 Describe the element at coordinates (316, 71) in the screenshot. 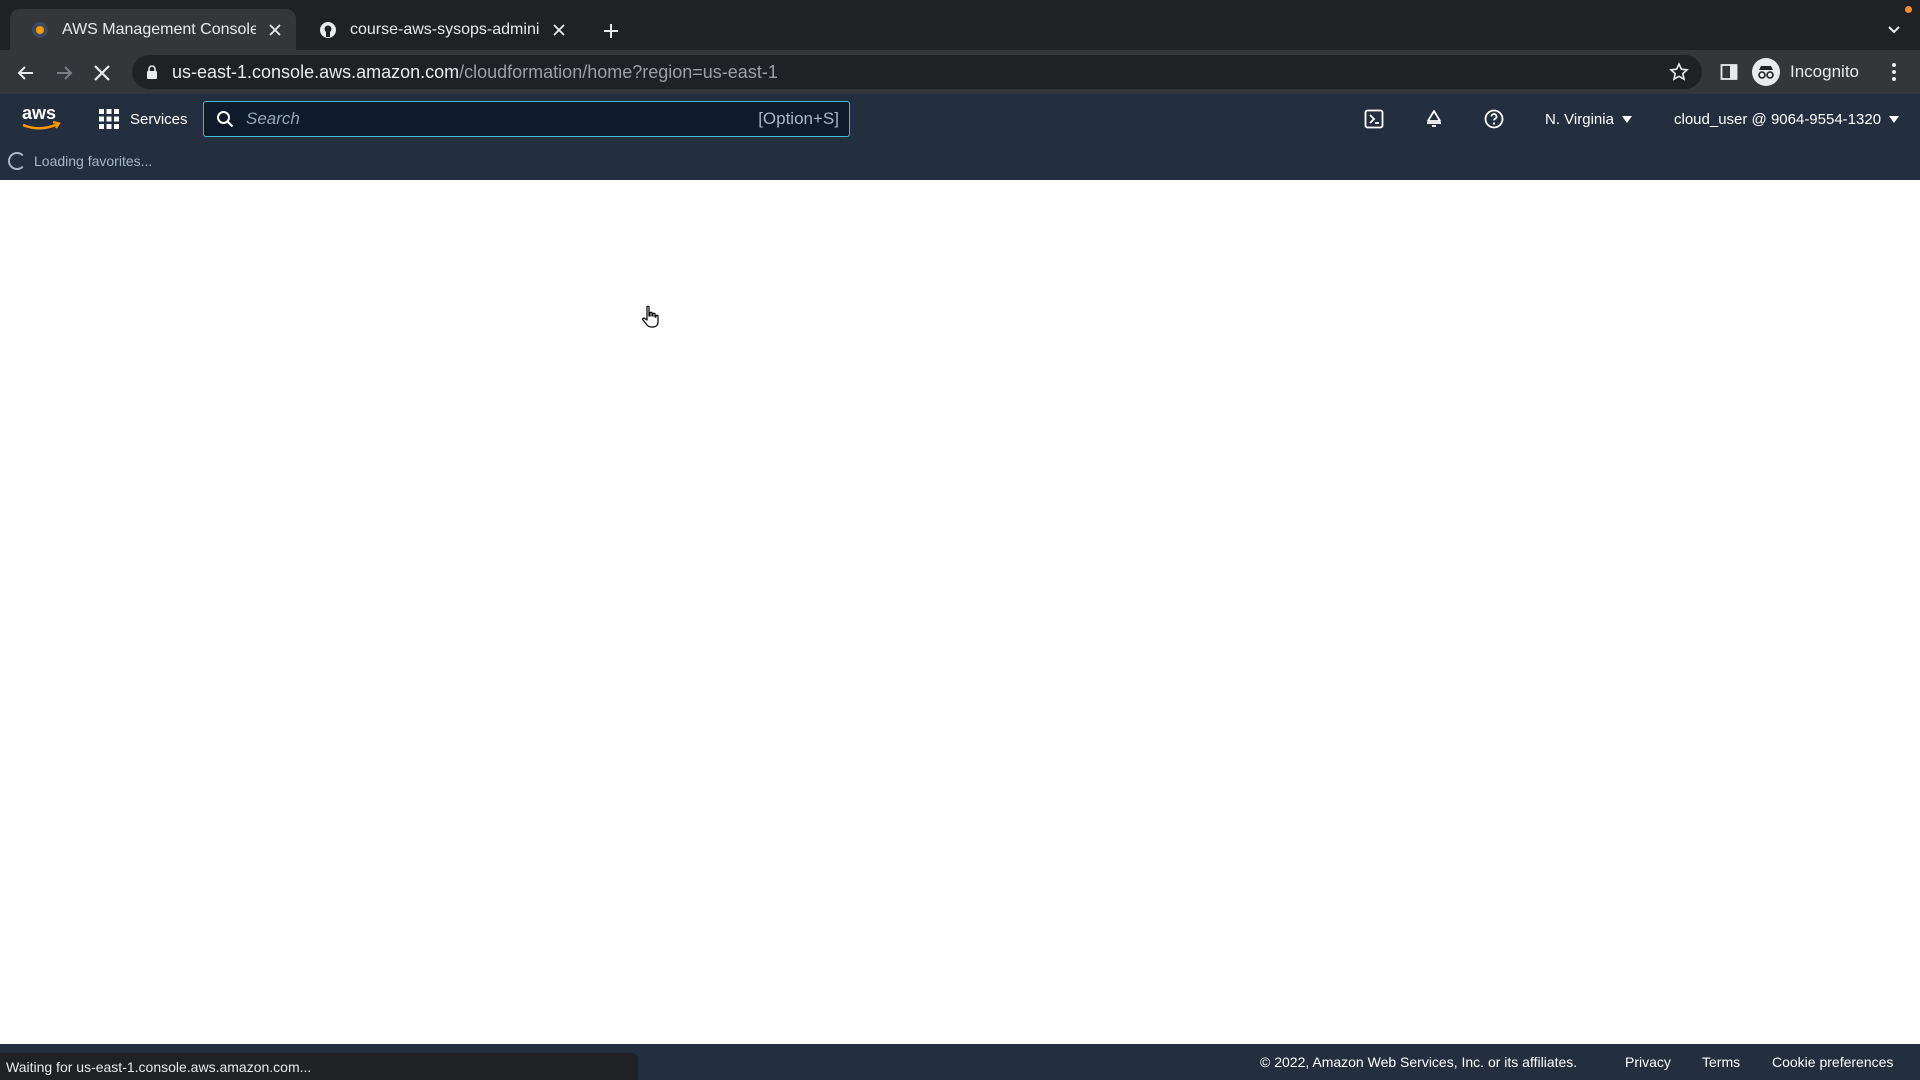

I see `url-host: us-east-1.console.aws.amazon.com` at that location.